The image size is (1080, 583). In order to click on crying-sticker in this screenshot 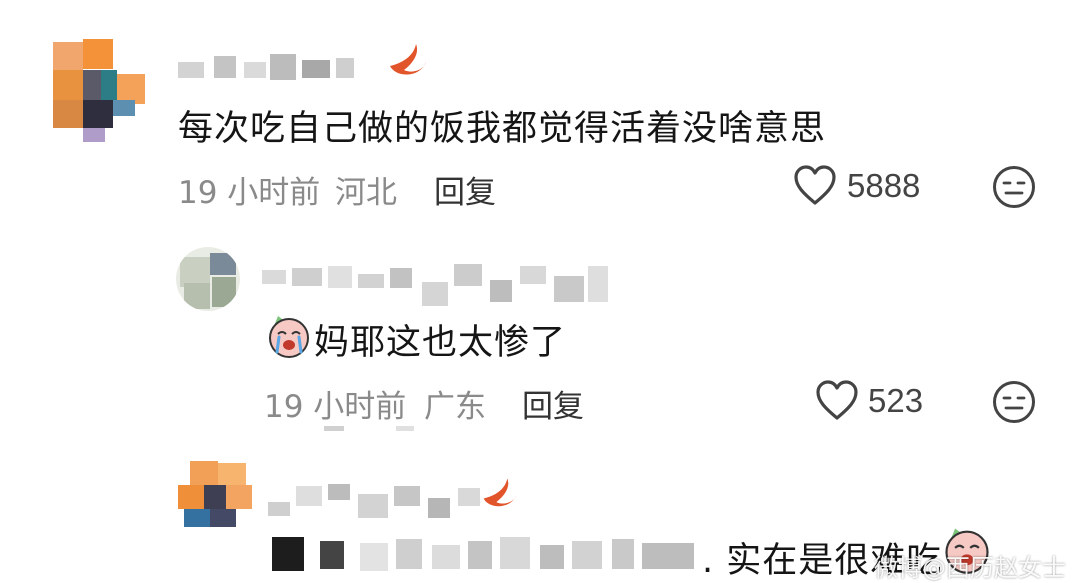, I will do `click(289, 335)`.